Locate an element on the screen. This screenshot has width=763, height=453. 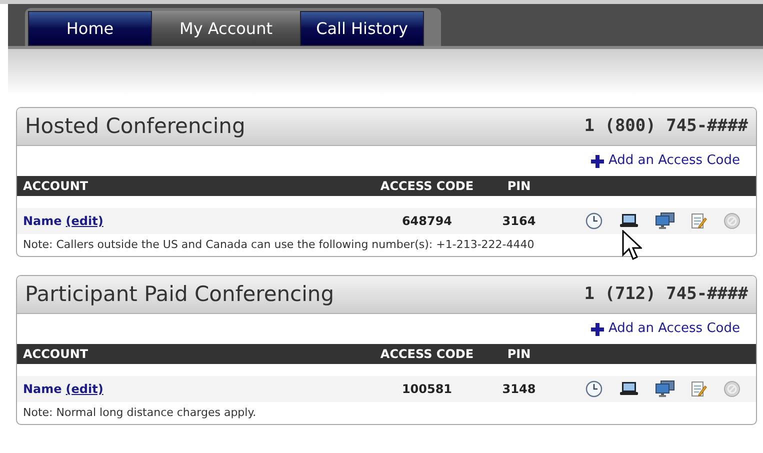
phone-number: 1 (800) 745-#### is located at coordinates (666, 126).